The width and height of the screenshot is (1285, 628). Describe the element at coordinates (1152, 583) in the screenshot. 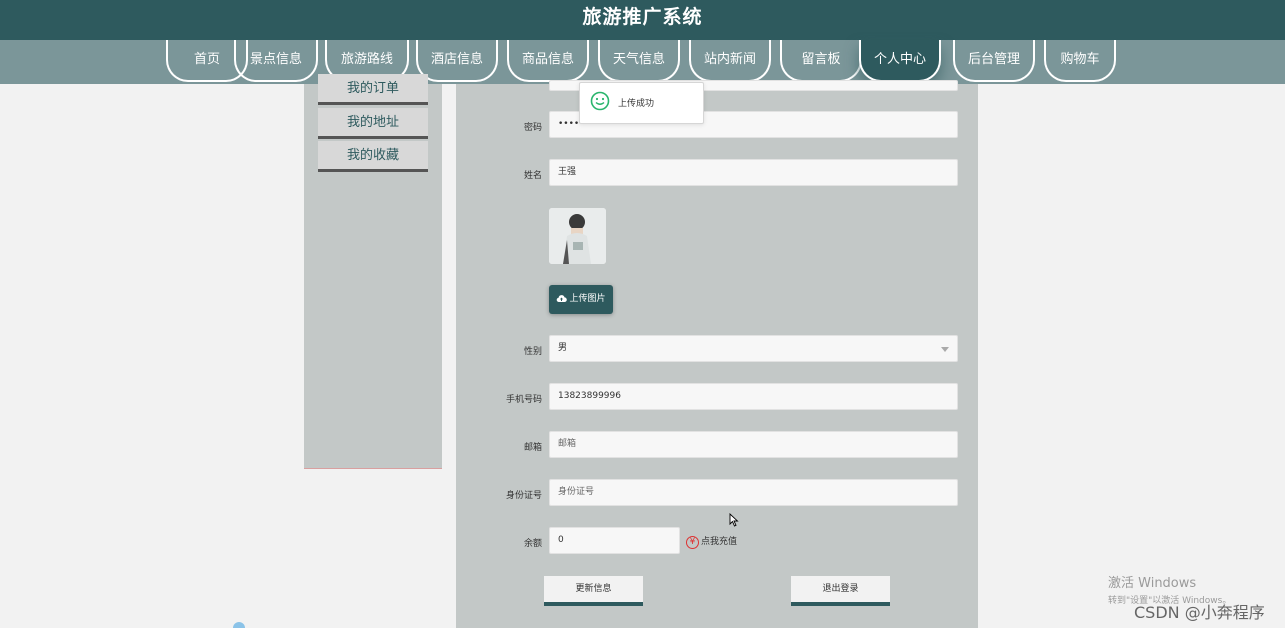

I see `watermark-line1: 激活 Windows` at that location.